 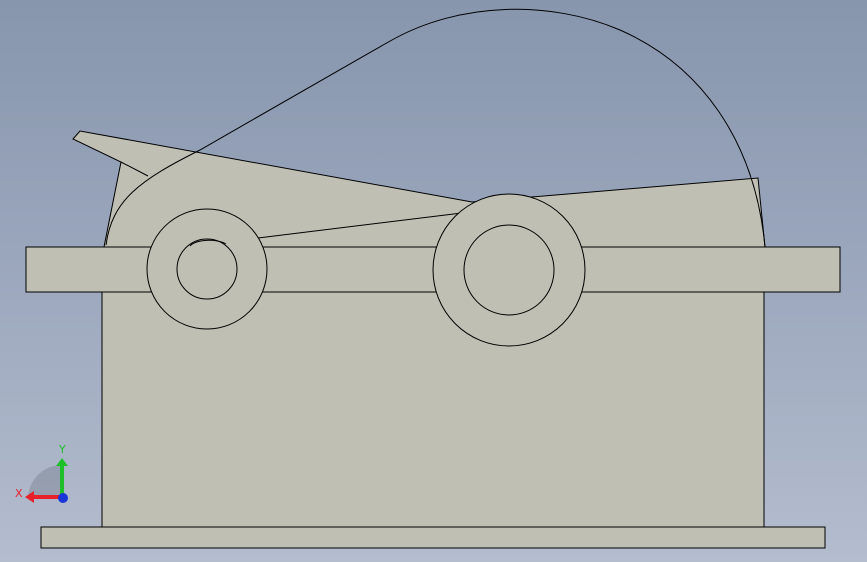 I want to click on triad-y-label: Y, so click(x=62, y=449).